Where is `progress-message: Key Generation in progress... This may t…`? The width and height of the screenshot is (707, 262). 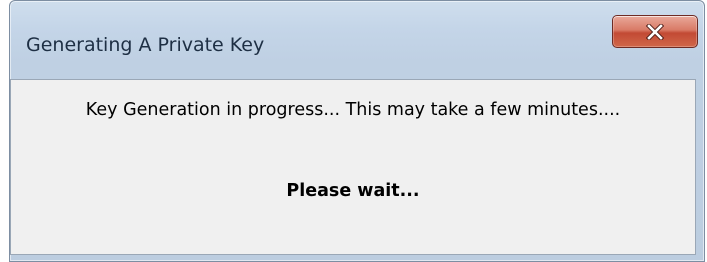 progress-message: Key Generation in progress... This may t… is located at coordinates (353, 110).